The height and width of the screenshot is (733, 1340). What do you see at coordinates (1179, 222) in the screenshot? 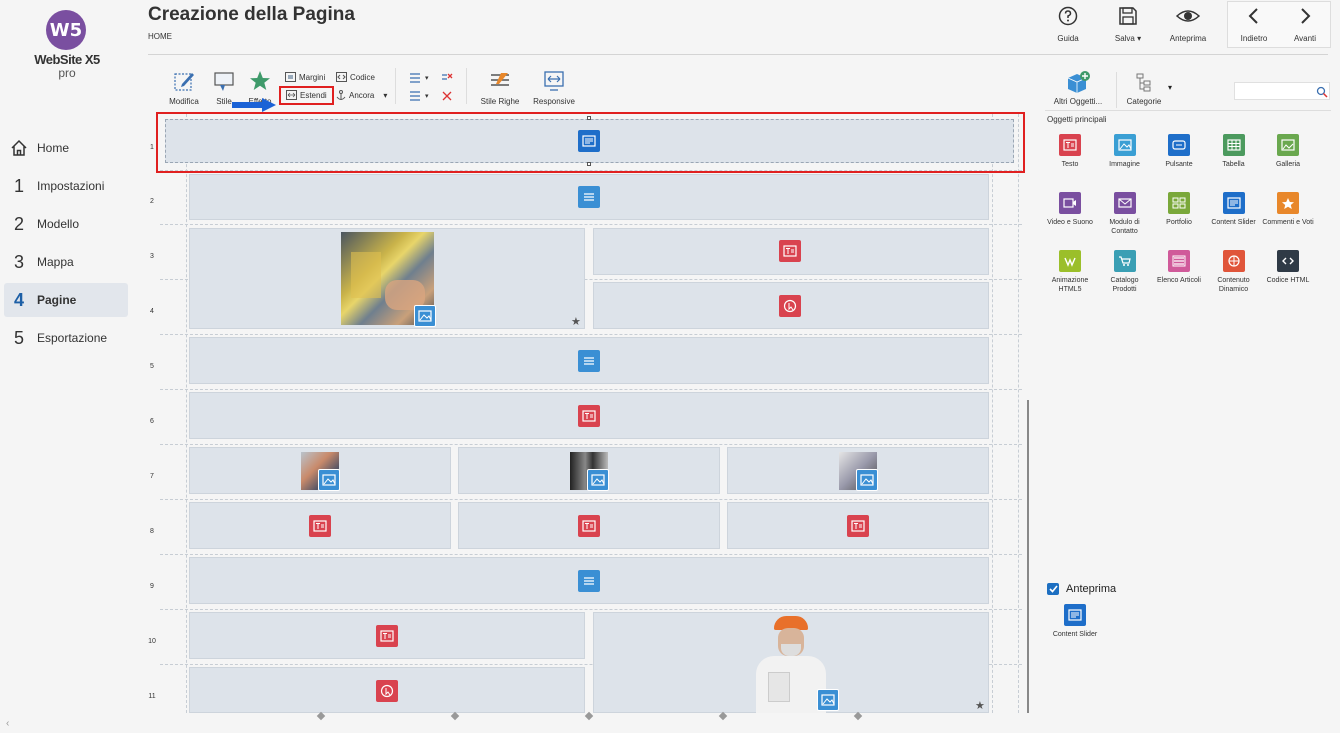
I see `object-item-label: Portfolio` at bounding box center [1179, 222].